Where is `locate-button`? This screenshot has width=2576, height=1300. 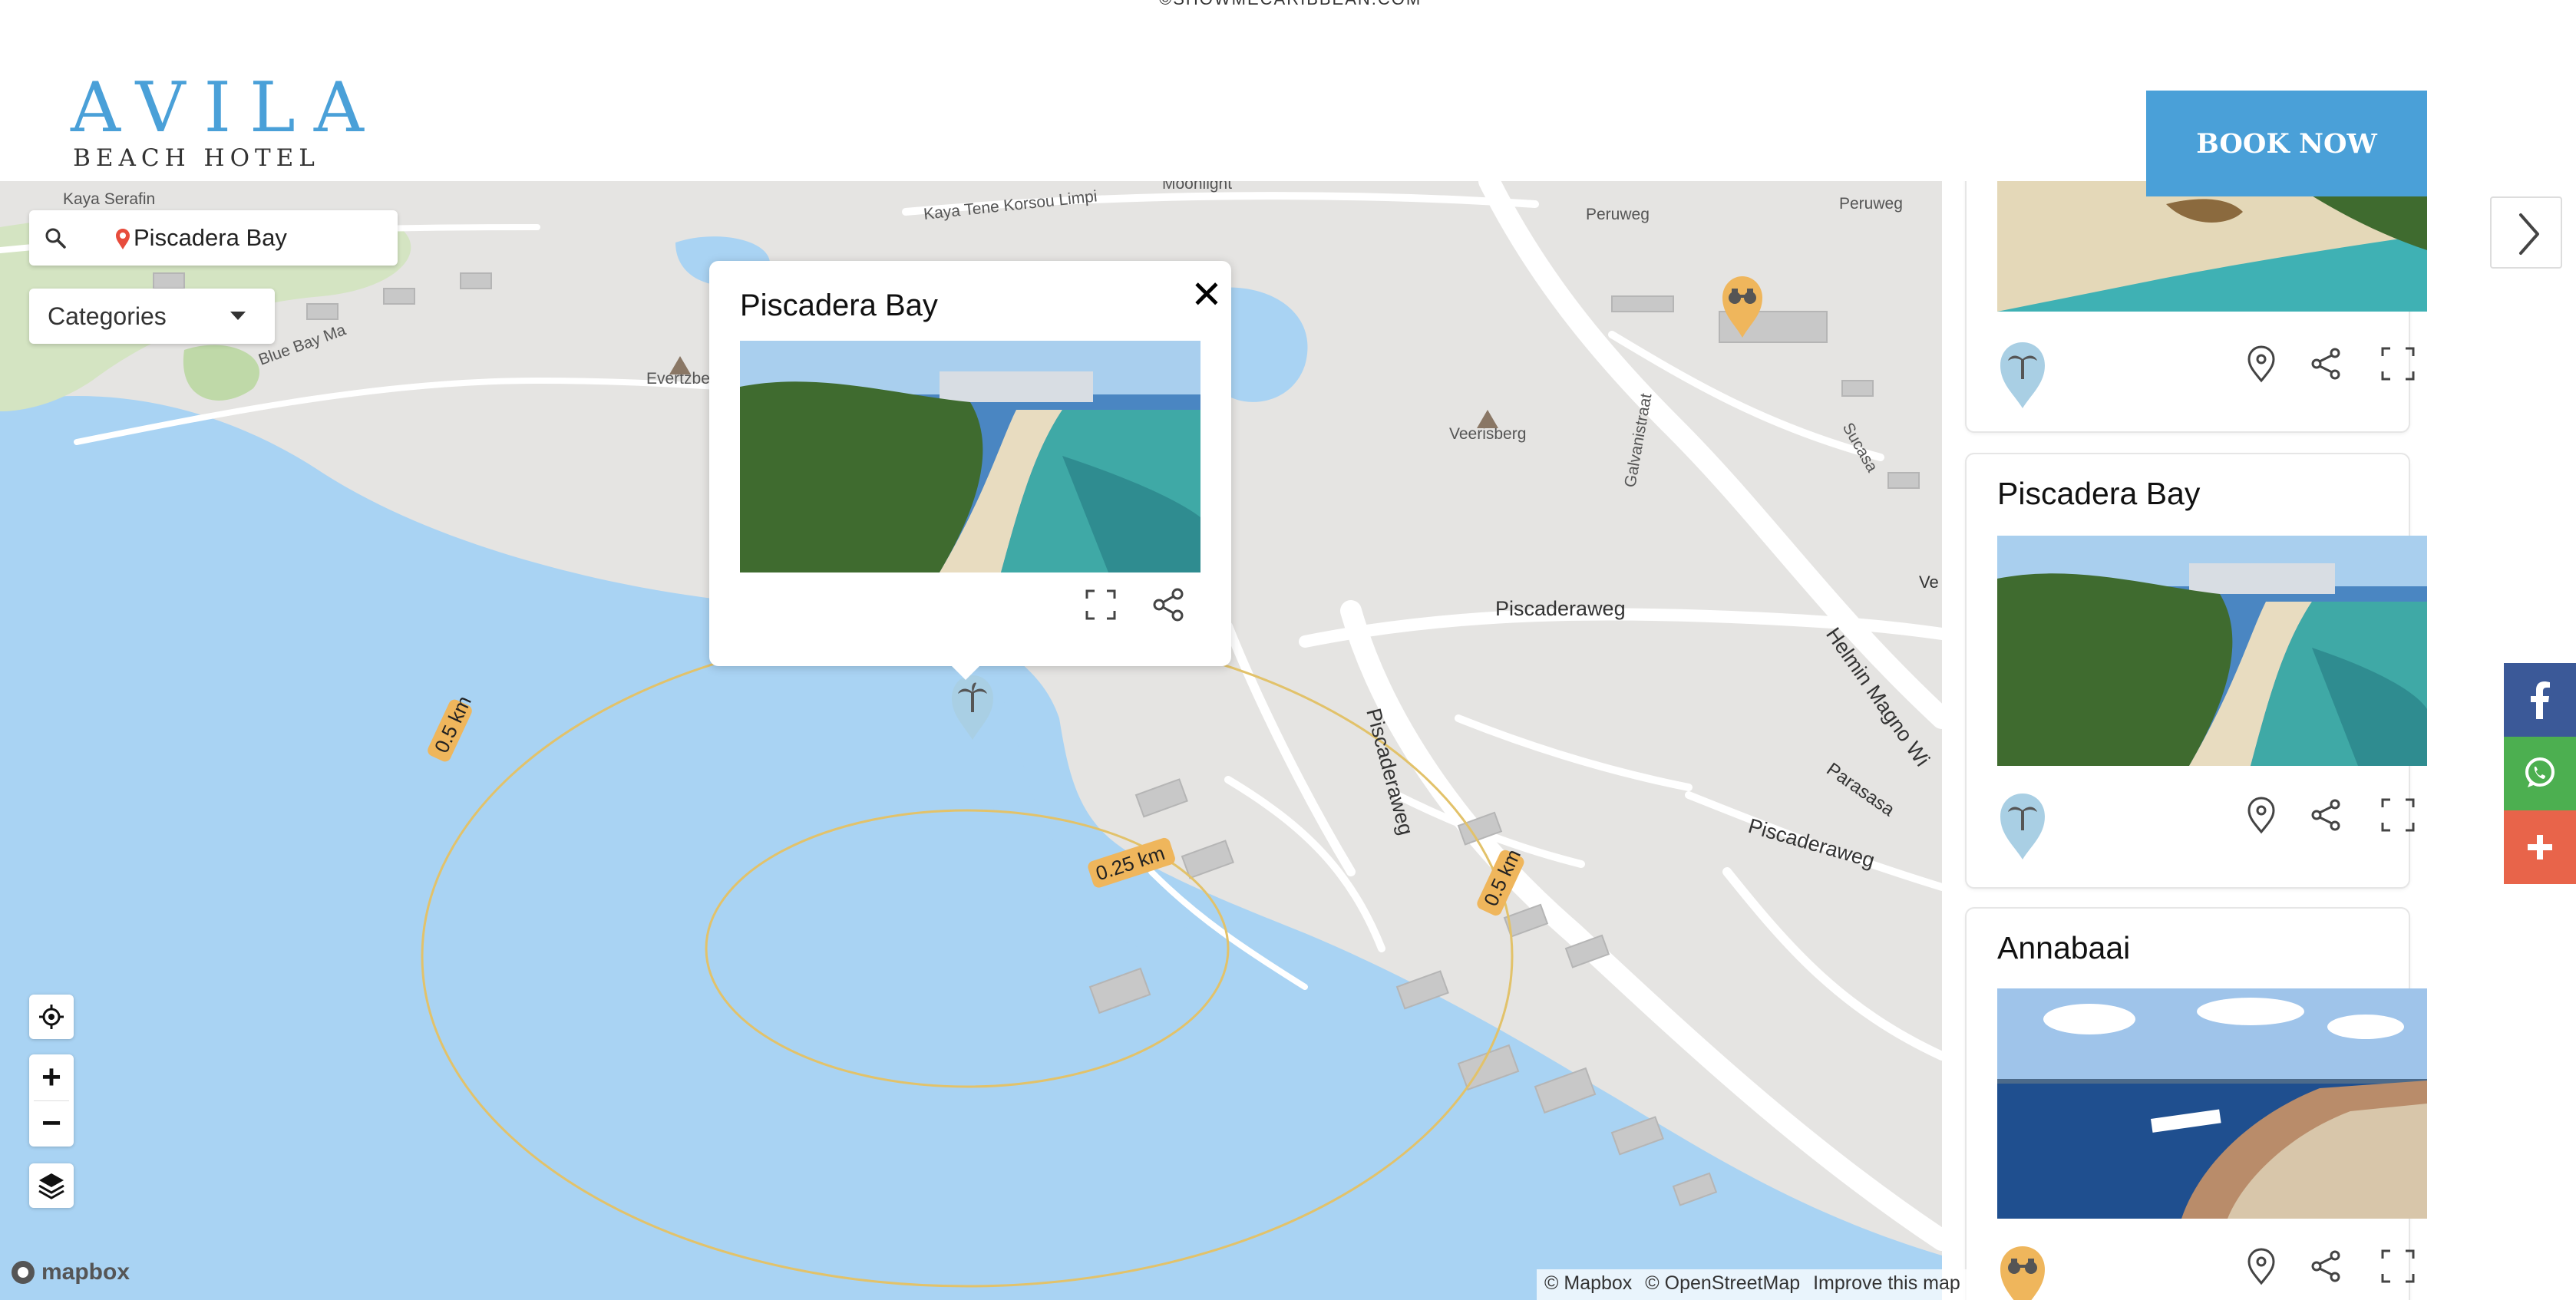
locate-button is located at coordinates (51, 1017).